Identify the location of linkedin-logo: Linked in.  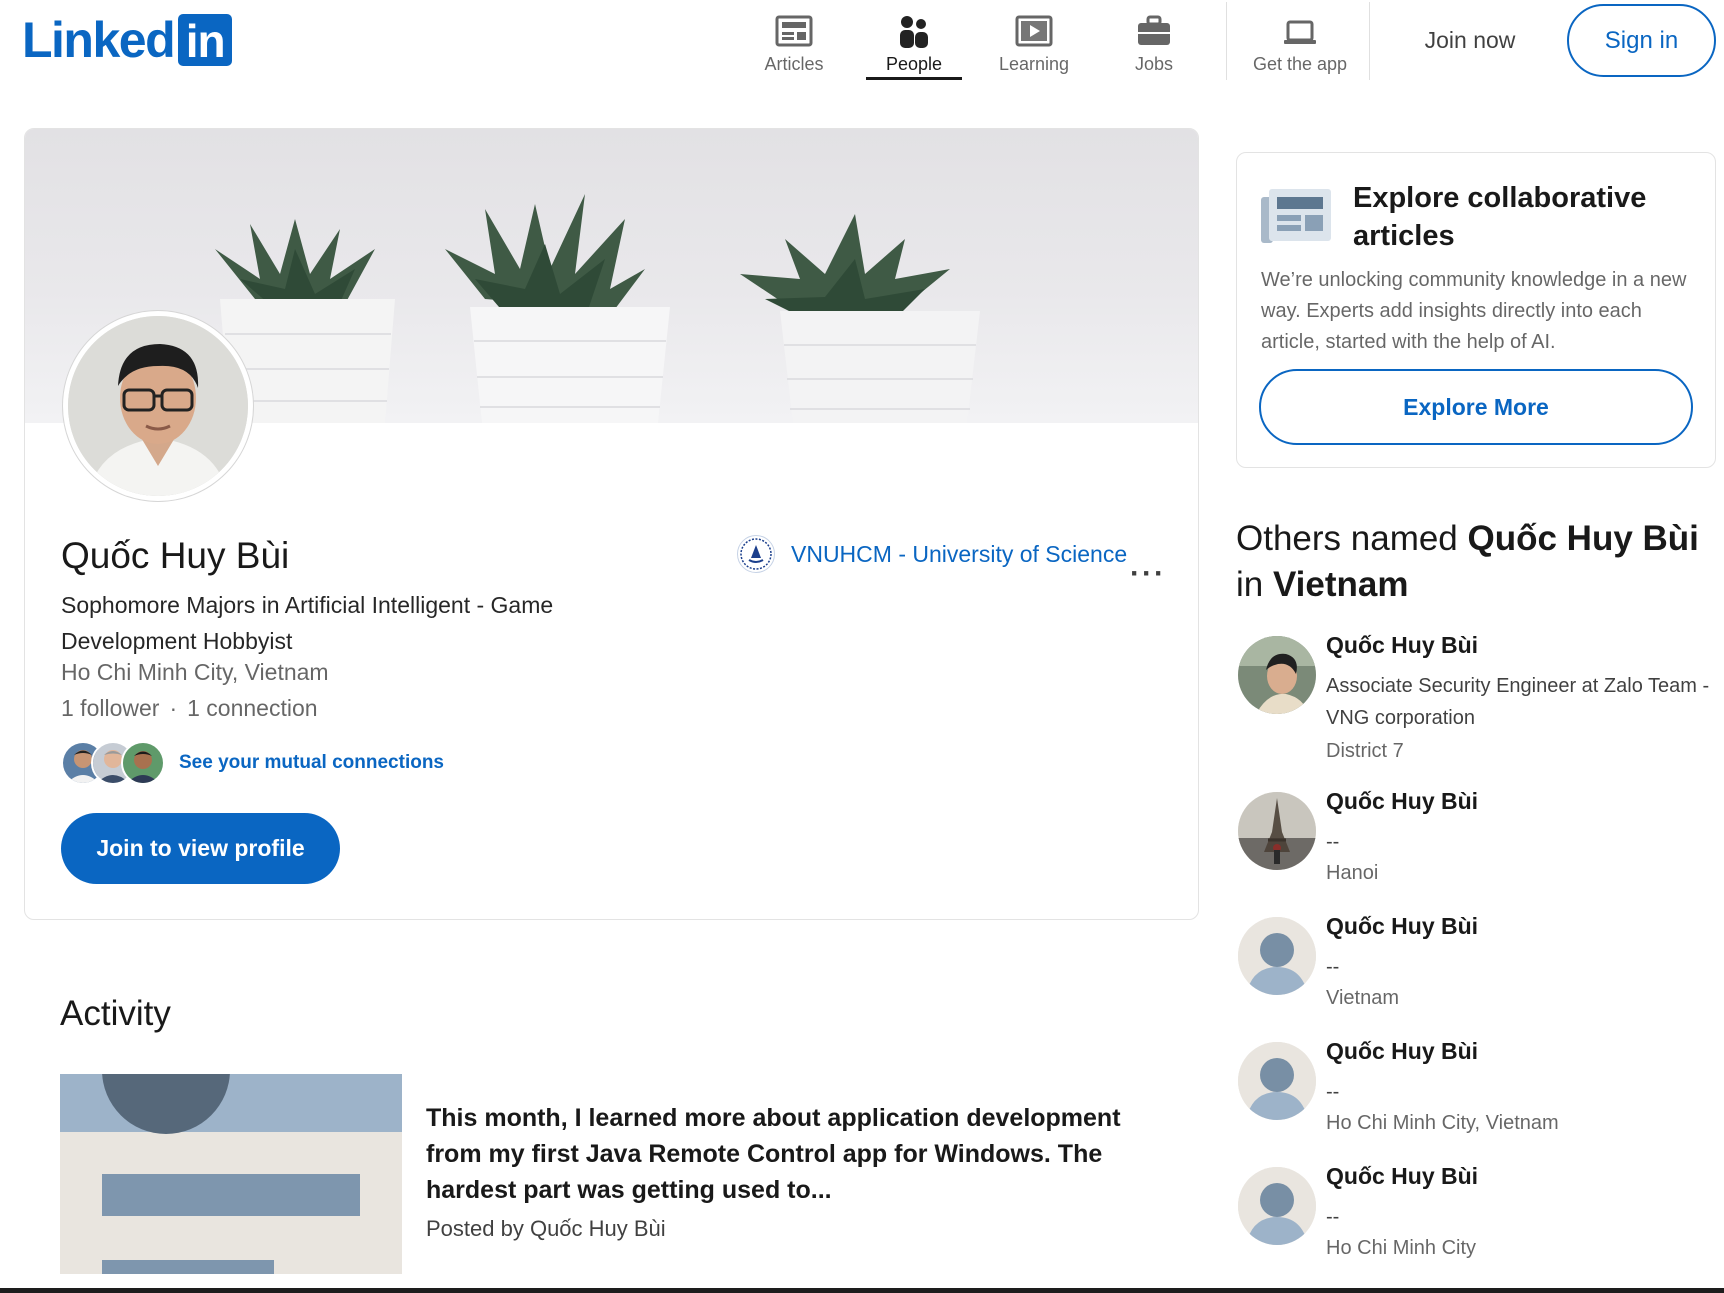
(127, 40).